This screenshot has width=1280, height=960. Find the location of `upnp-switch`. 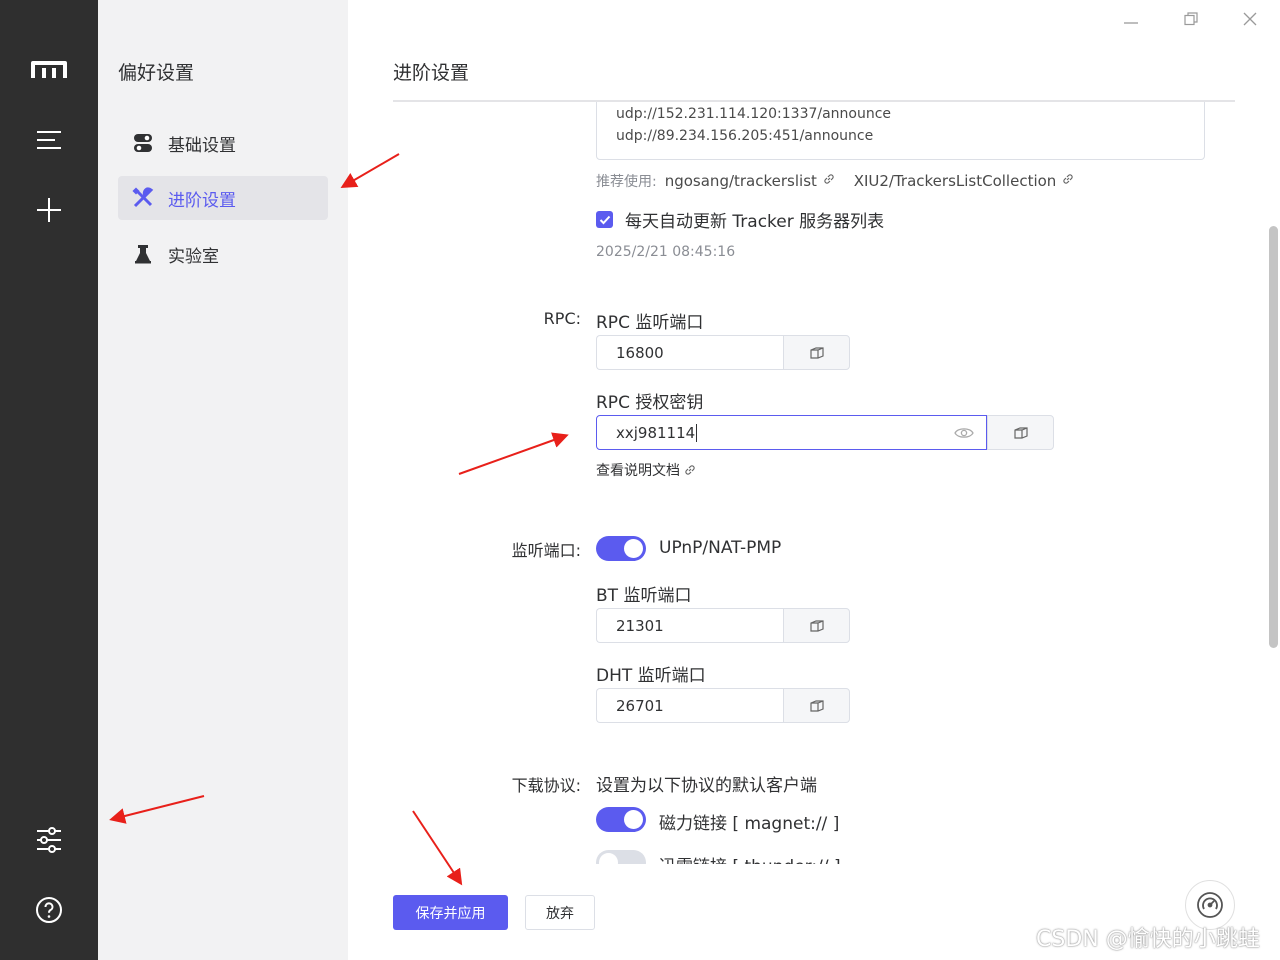

upnp-switch is located at coordinates (621, 548).